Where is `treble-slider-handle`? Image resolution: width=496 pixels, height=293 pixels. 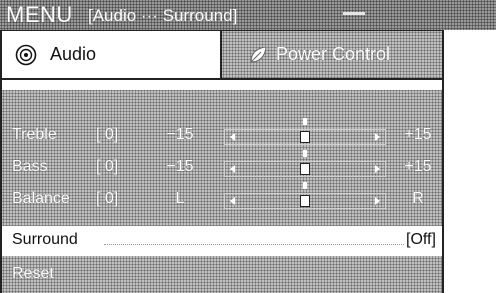 treble-slider-handle is located at coordinates (305, 137).